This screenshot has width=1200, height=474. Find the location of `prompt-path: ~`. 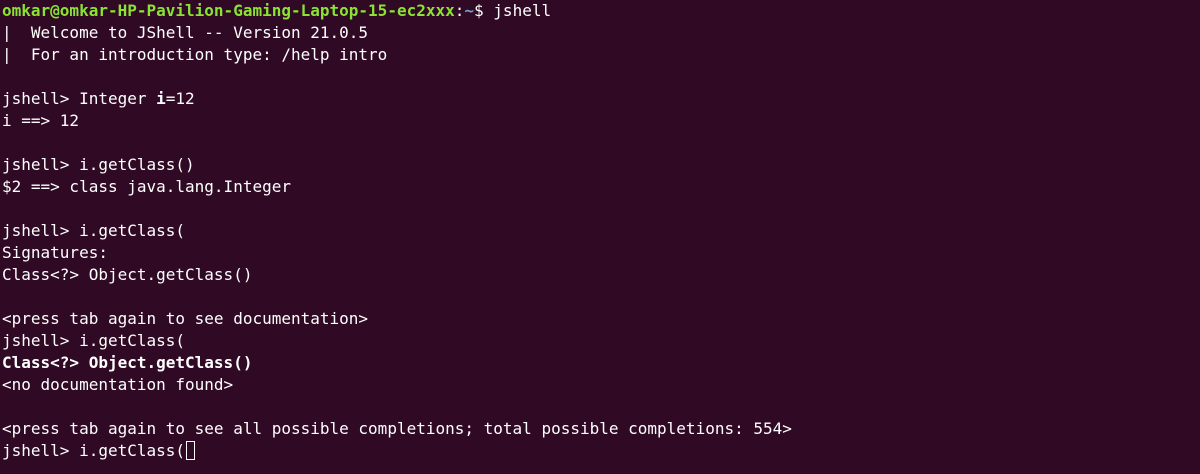

prompt-path: ~ is located at coordinates (469, 10).